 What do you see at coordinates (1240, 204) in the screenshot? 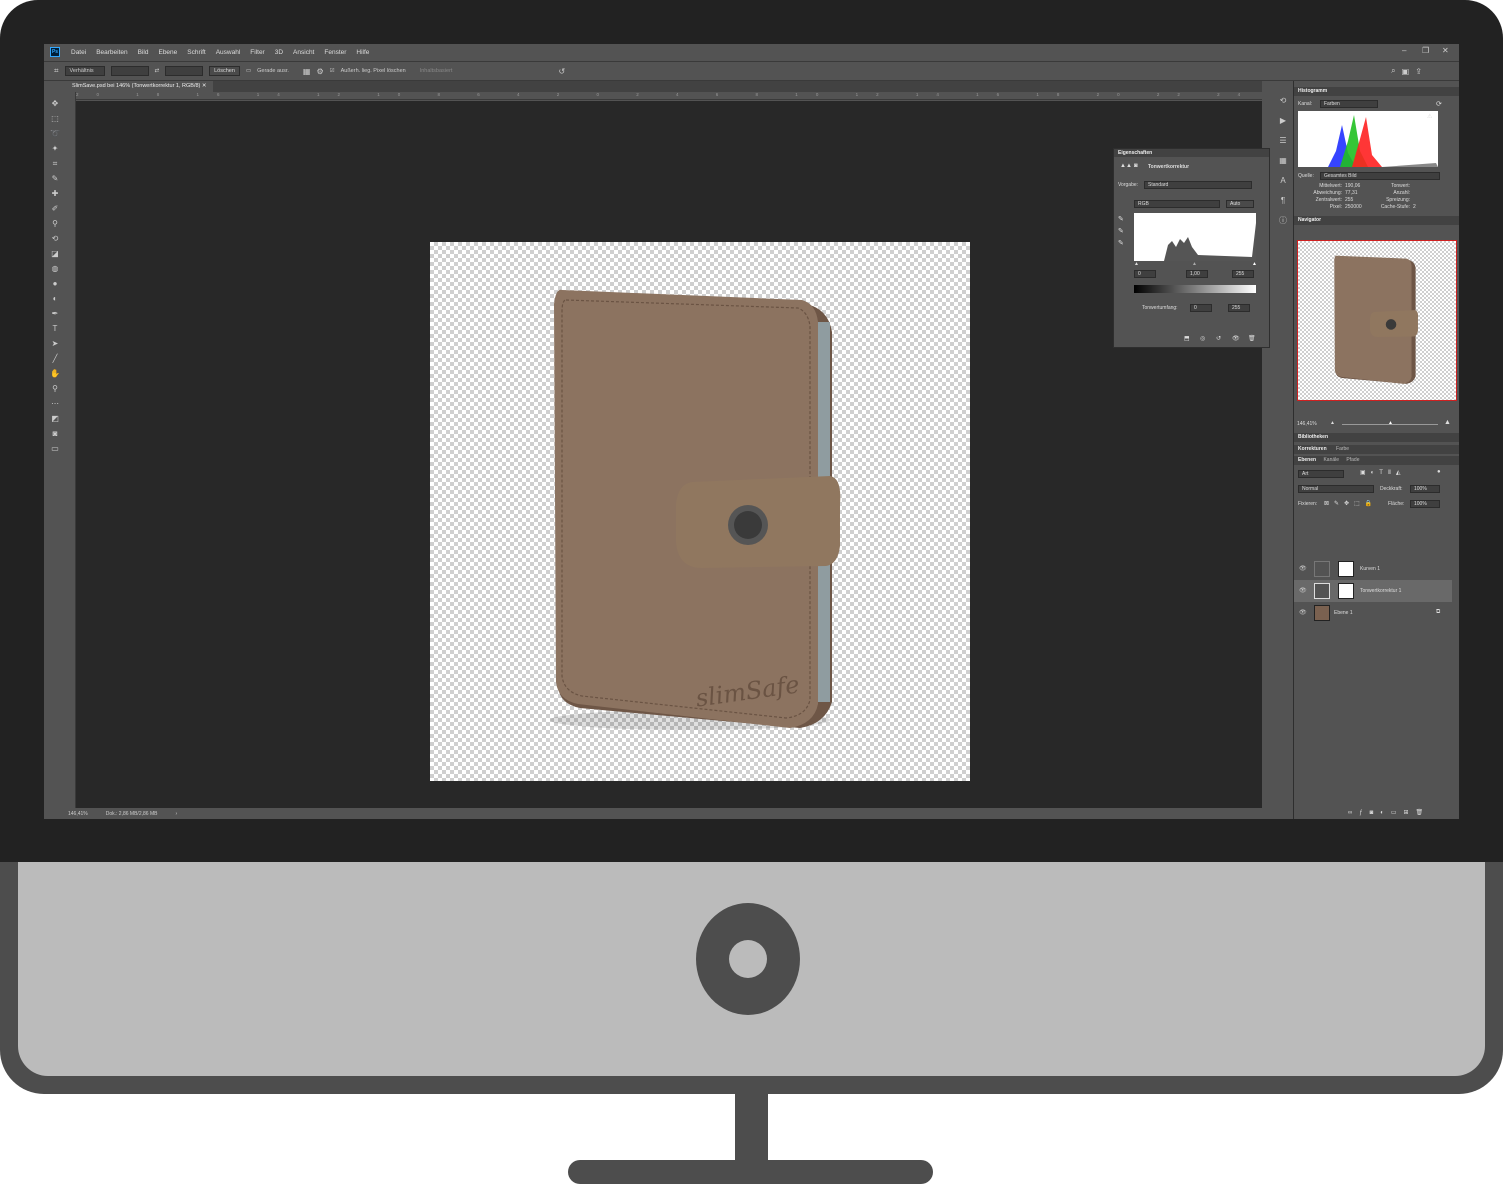
I see `auto-button: Auto` at bounding box center [1240, 204].